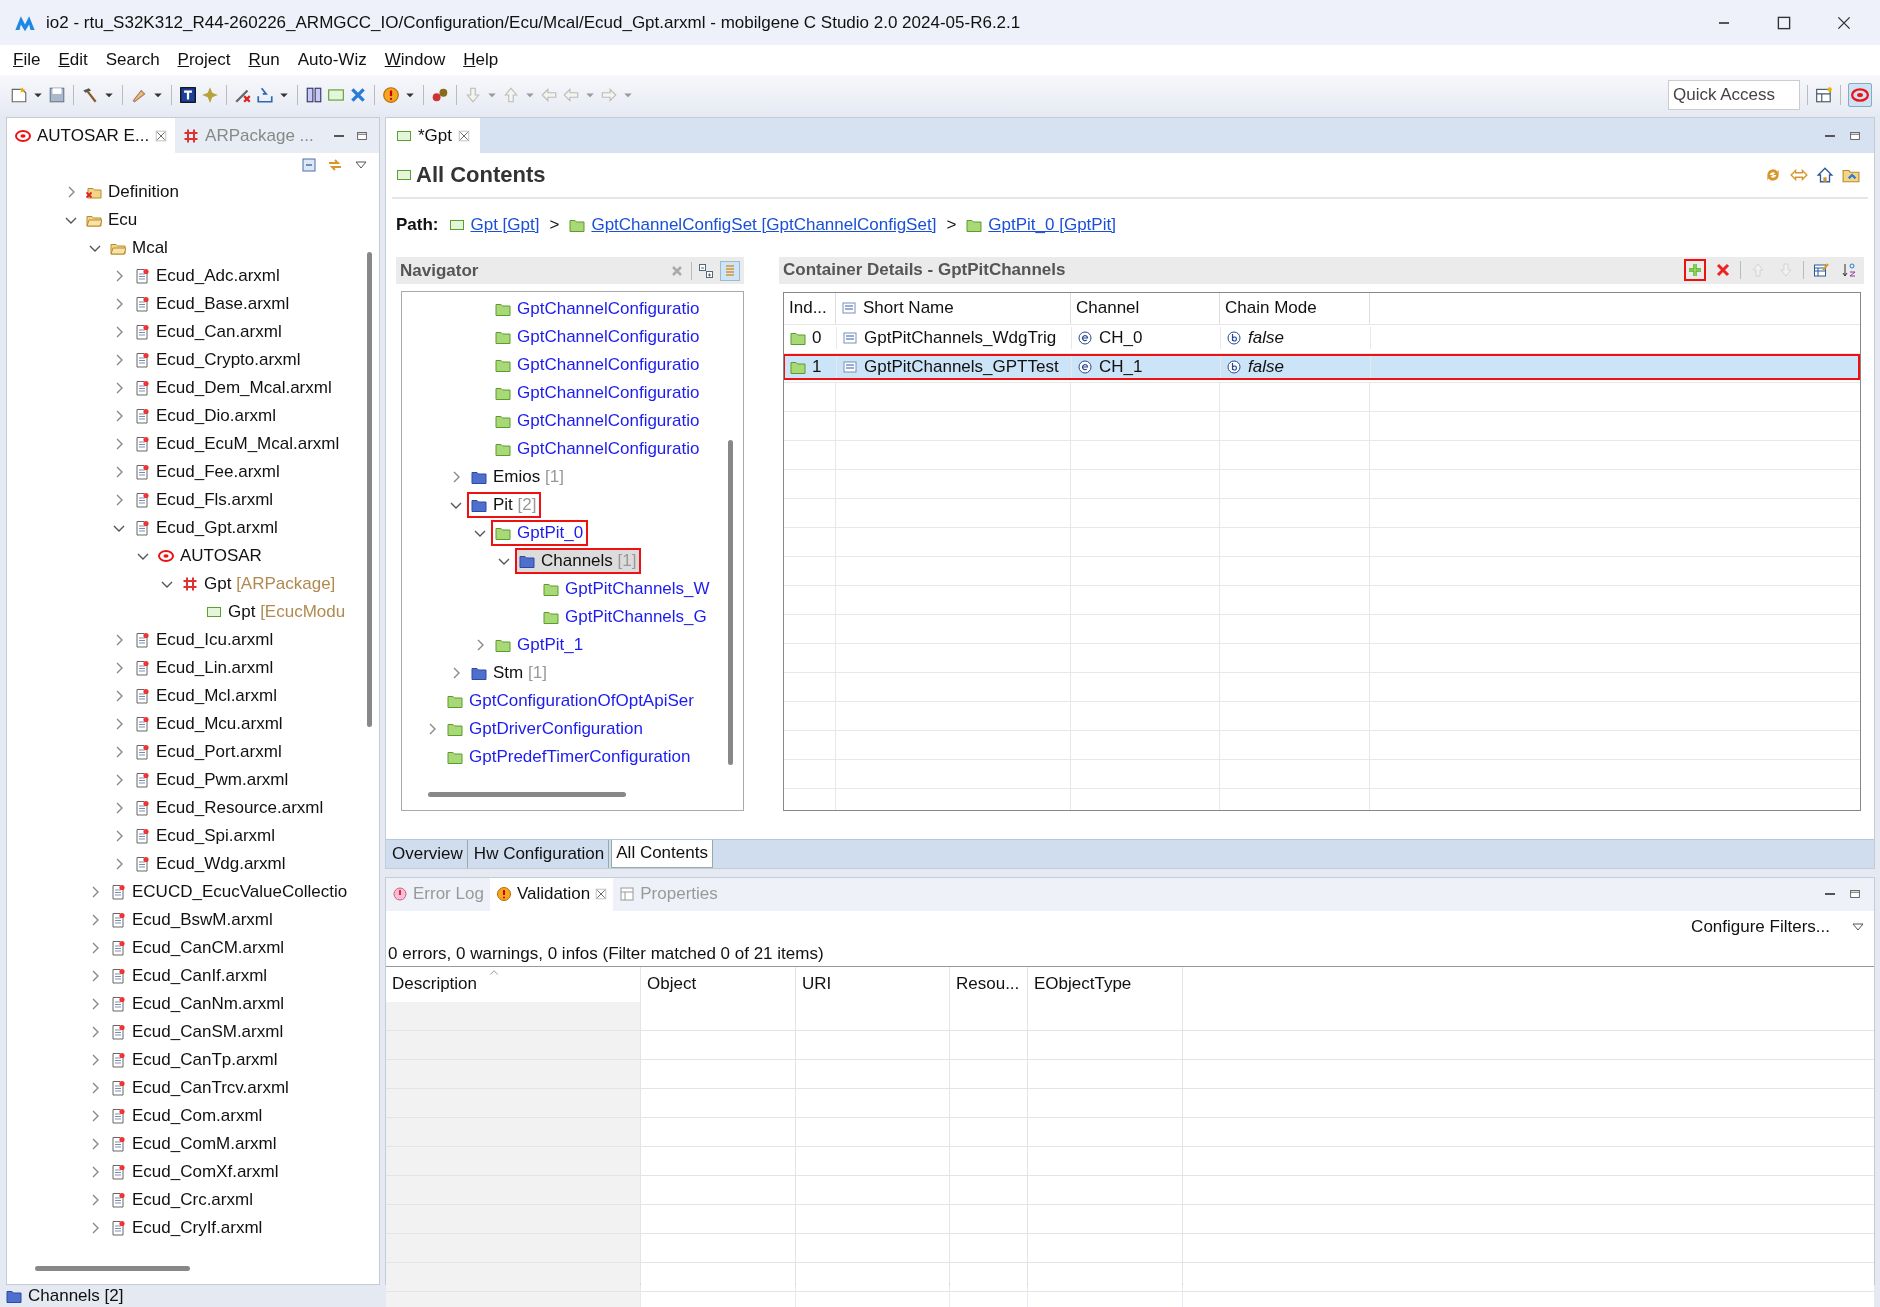 The image size is (1880, 1307). Describe the element at coordinates (764, 225) in the screenshot. I see `breadcrumb-link: GptChannelConfigSet [GptChannelConfigSet]` at that location.